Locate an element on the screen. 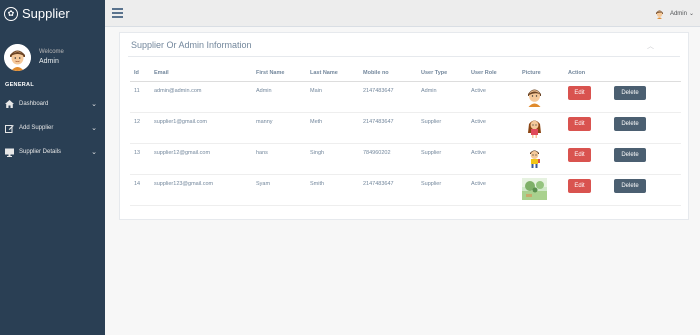  chevron-up-icon: ︿ is located at coordinates (650, 46).